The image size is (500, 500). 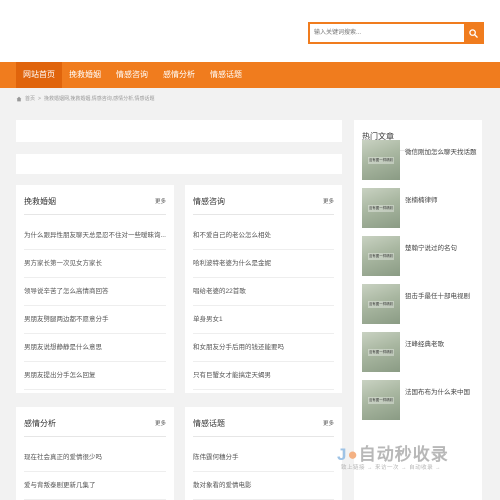 I want to click on panel-header: 感情分析 更多, so click(x=95, y=422).